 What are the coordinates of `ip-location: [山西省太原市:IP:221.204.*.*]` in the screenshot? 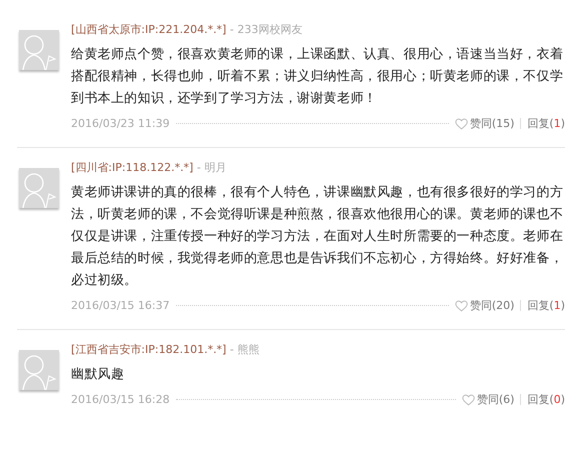 It's located at (148, 29).